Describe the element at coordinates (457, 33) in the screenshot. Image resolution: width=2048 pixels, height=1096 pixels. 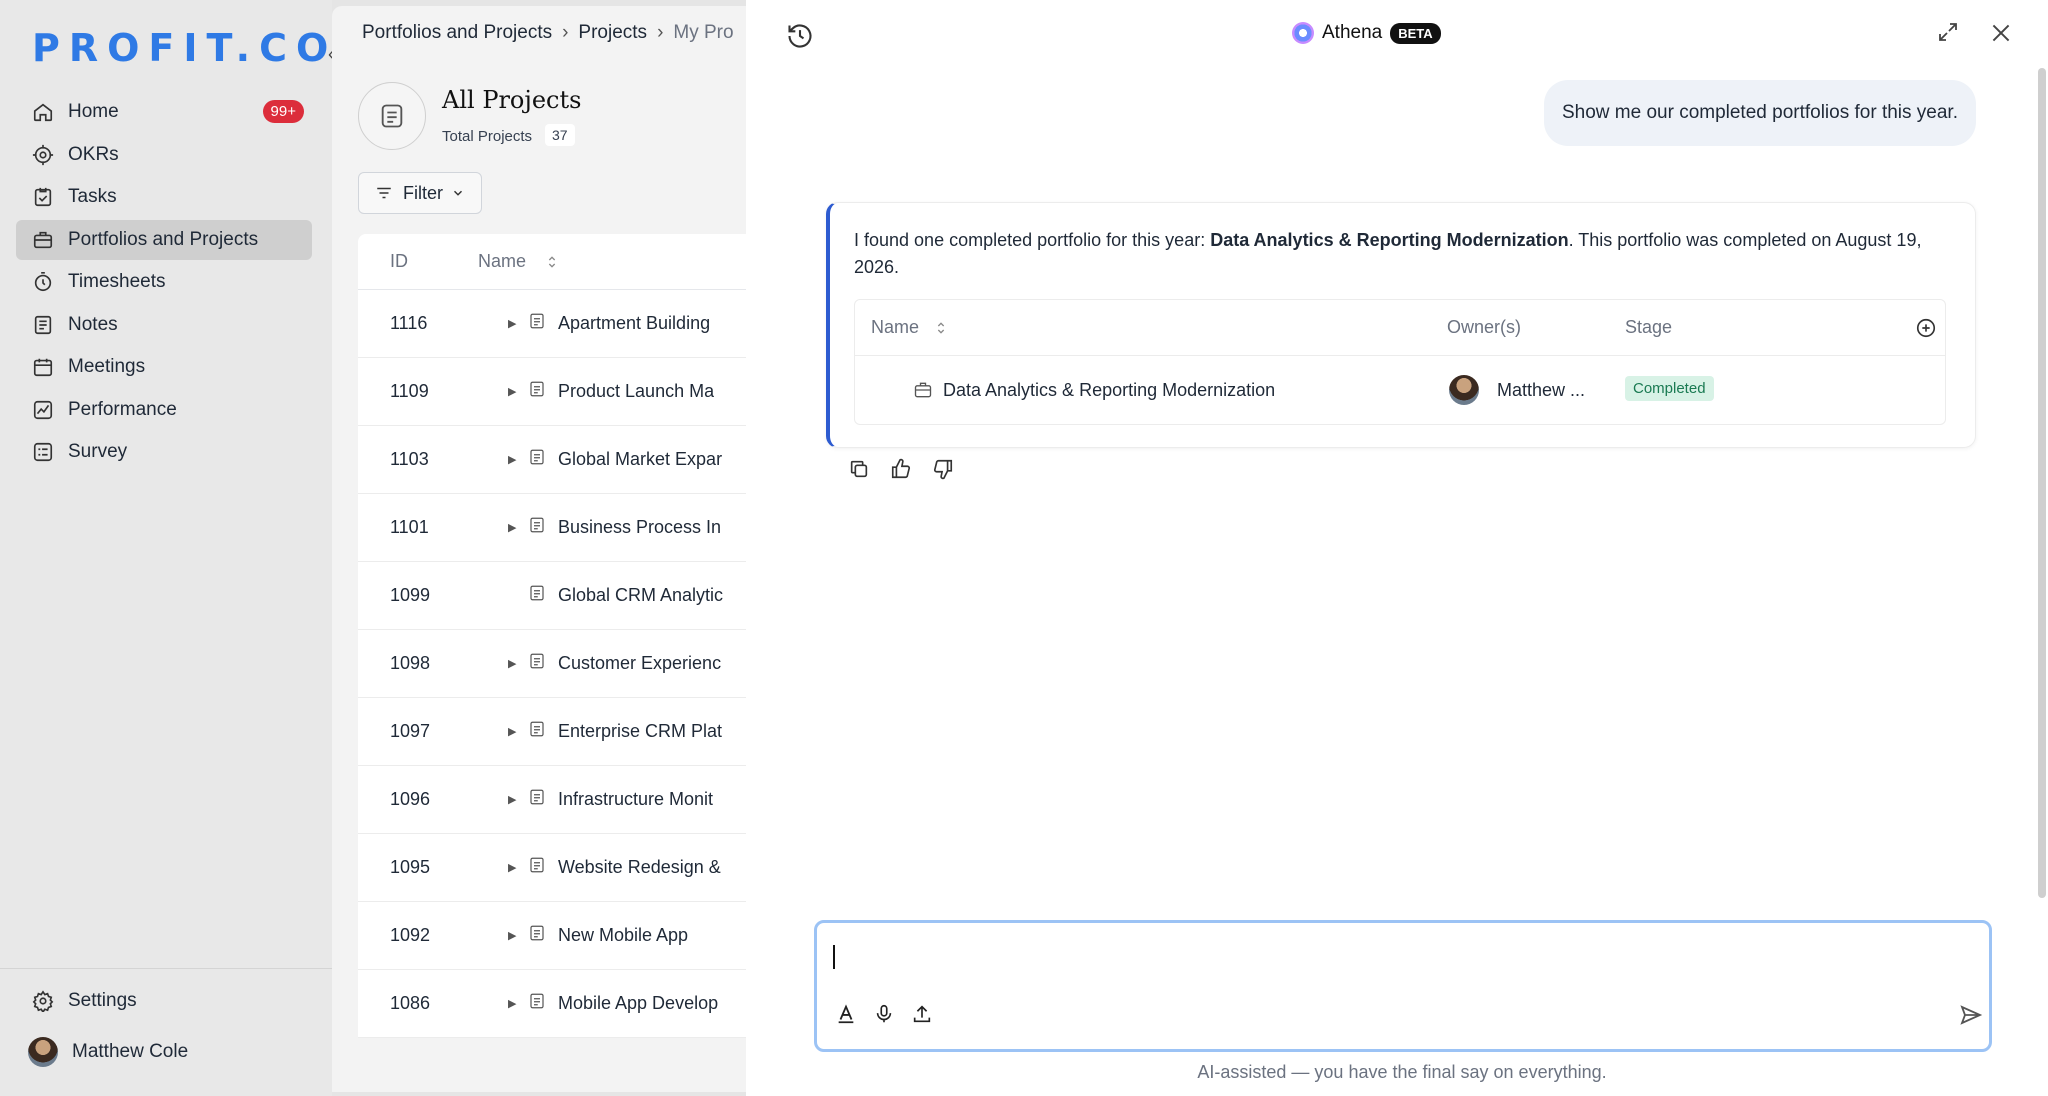
I see `breadcrumb-item: Portfolios and Projects` at that location.